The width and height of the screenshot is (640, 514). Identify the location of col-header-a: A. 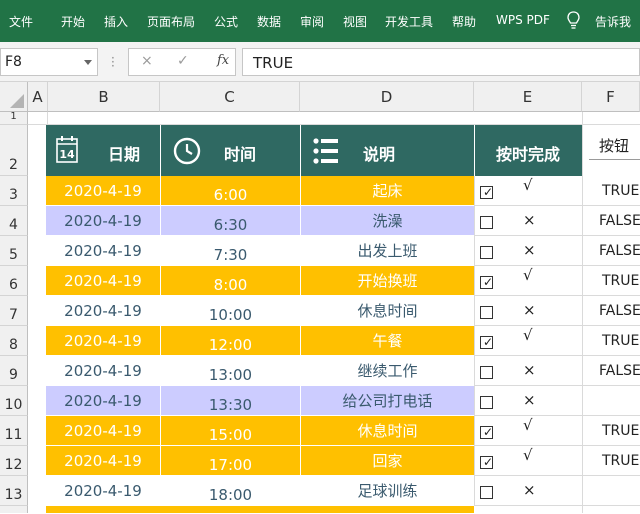
(38, 97).